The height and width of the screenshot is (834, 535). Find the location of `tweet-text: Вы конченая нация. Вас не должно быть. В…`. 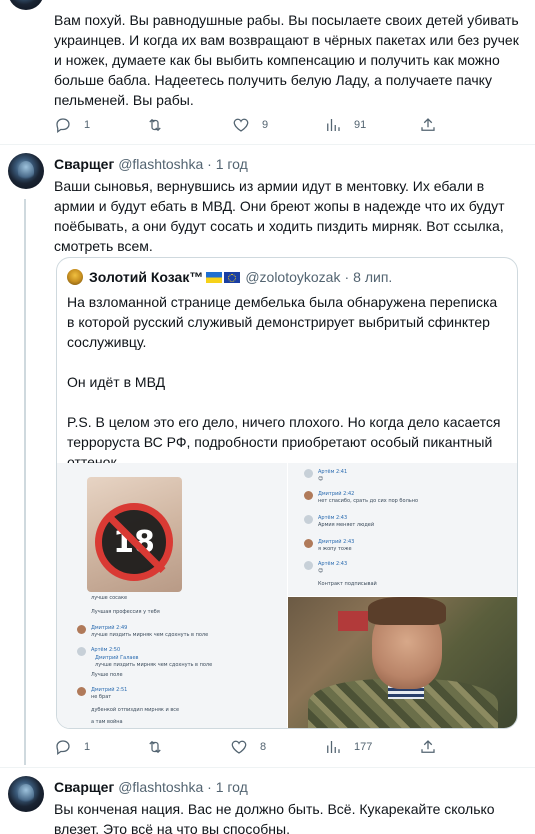

tweet-text: Вы конченая нация. Вас не должно быть. В… is located at coordinates (274, 817).